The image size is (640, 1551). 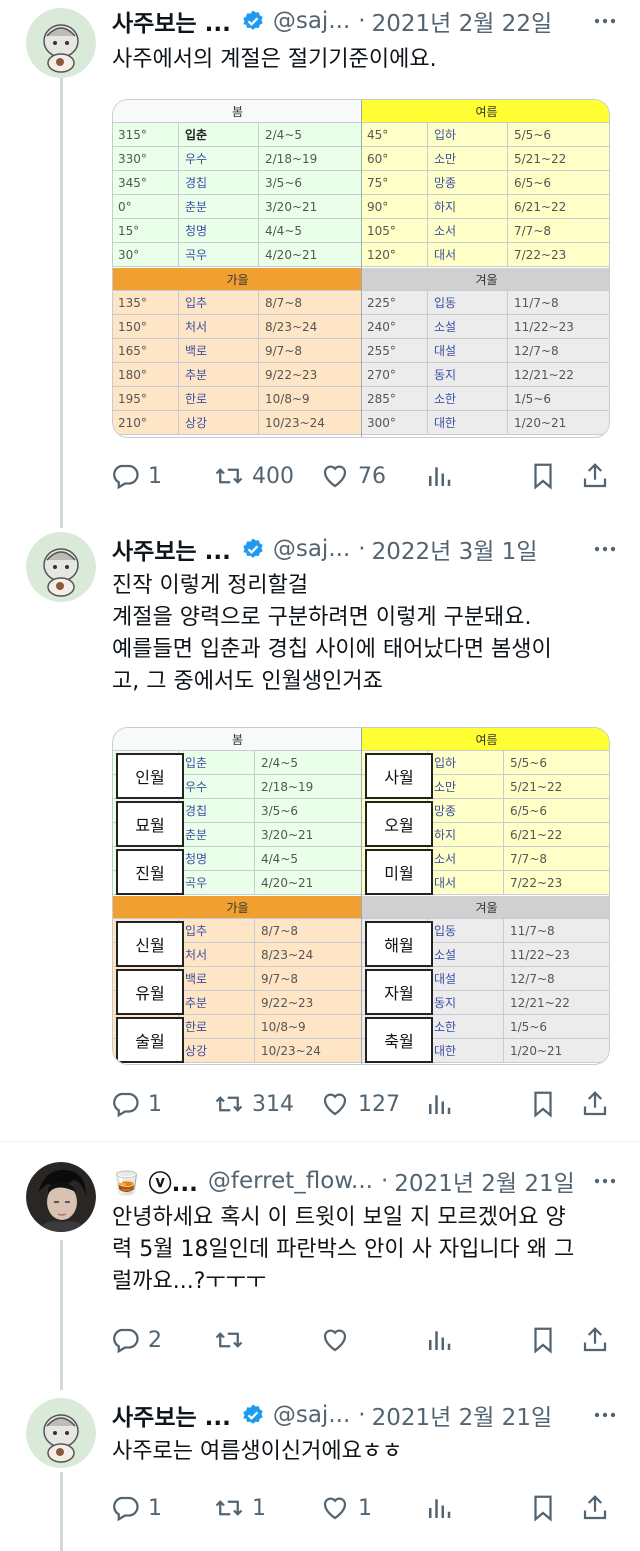 I want to click on table-row: 345° 경칩 3/5~6, so click(x=237, y=183).